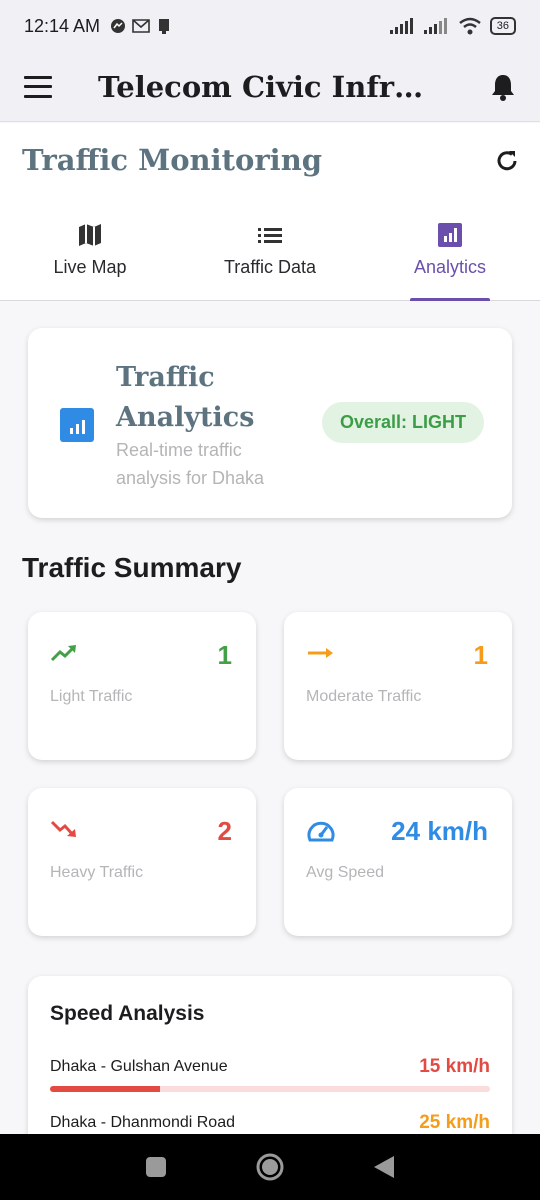 The width and height of the screenshot is (540, 1200). Describe the element at coordinates (469, 26) in the screenshot. I see `wifi-icon` at that location.